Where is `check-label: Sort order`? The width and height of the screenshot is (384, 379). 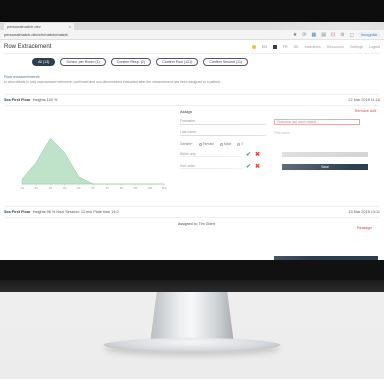
check-label: Sort order is located at coordinates (211, 166).